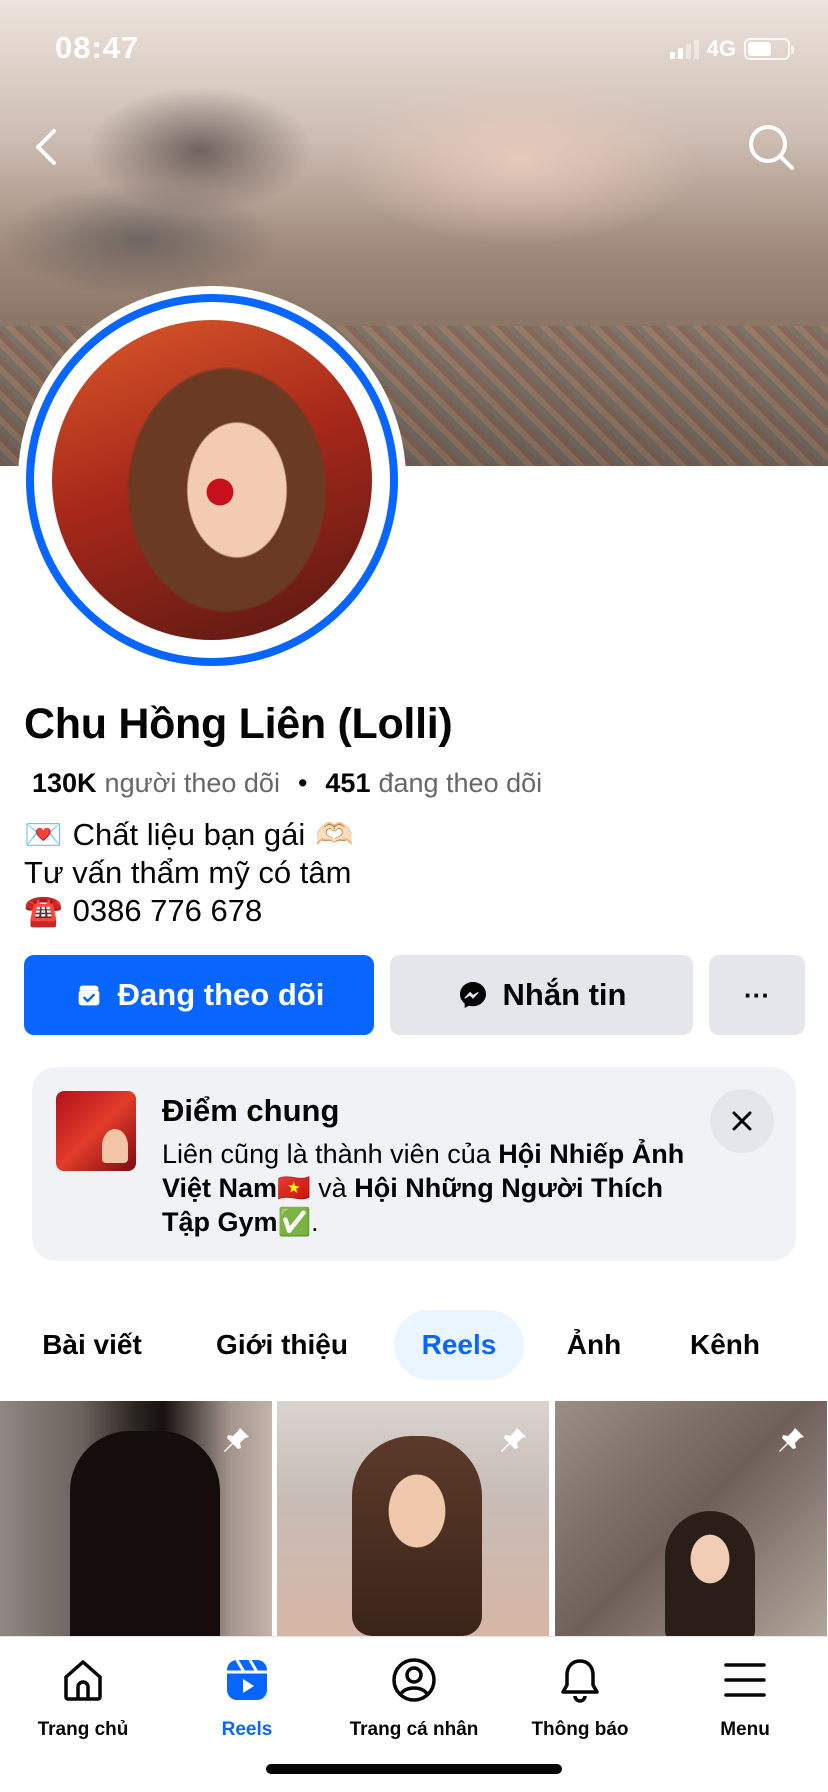 This screenshot has height=1792, width=828. I want to click on tab-label: Ảnh, so click(594, 1344).